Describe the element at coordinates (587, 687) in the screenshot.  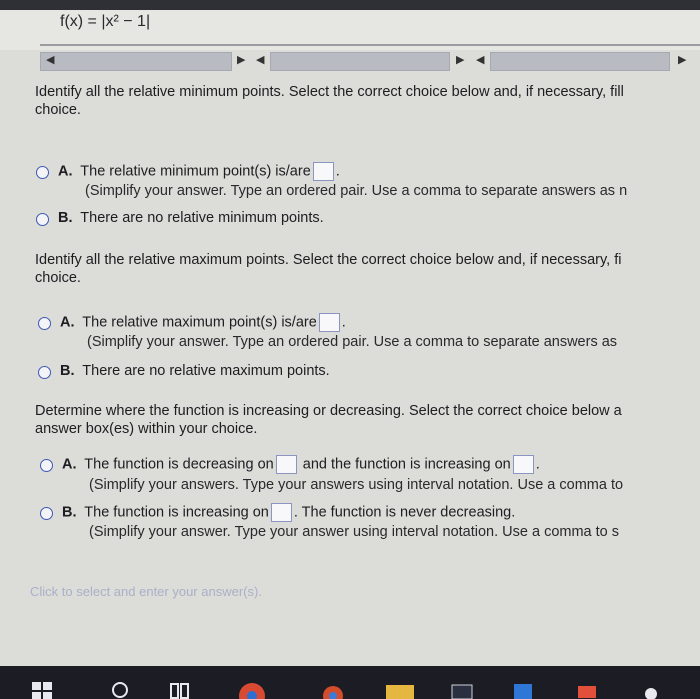
I see `mail-icon` at that location.